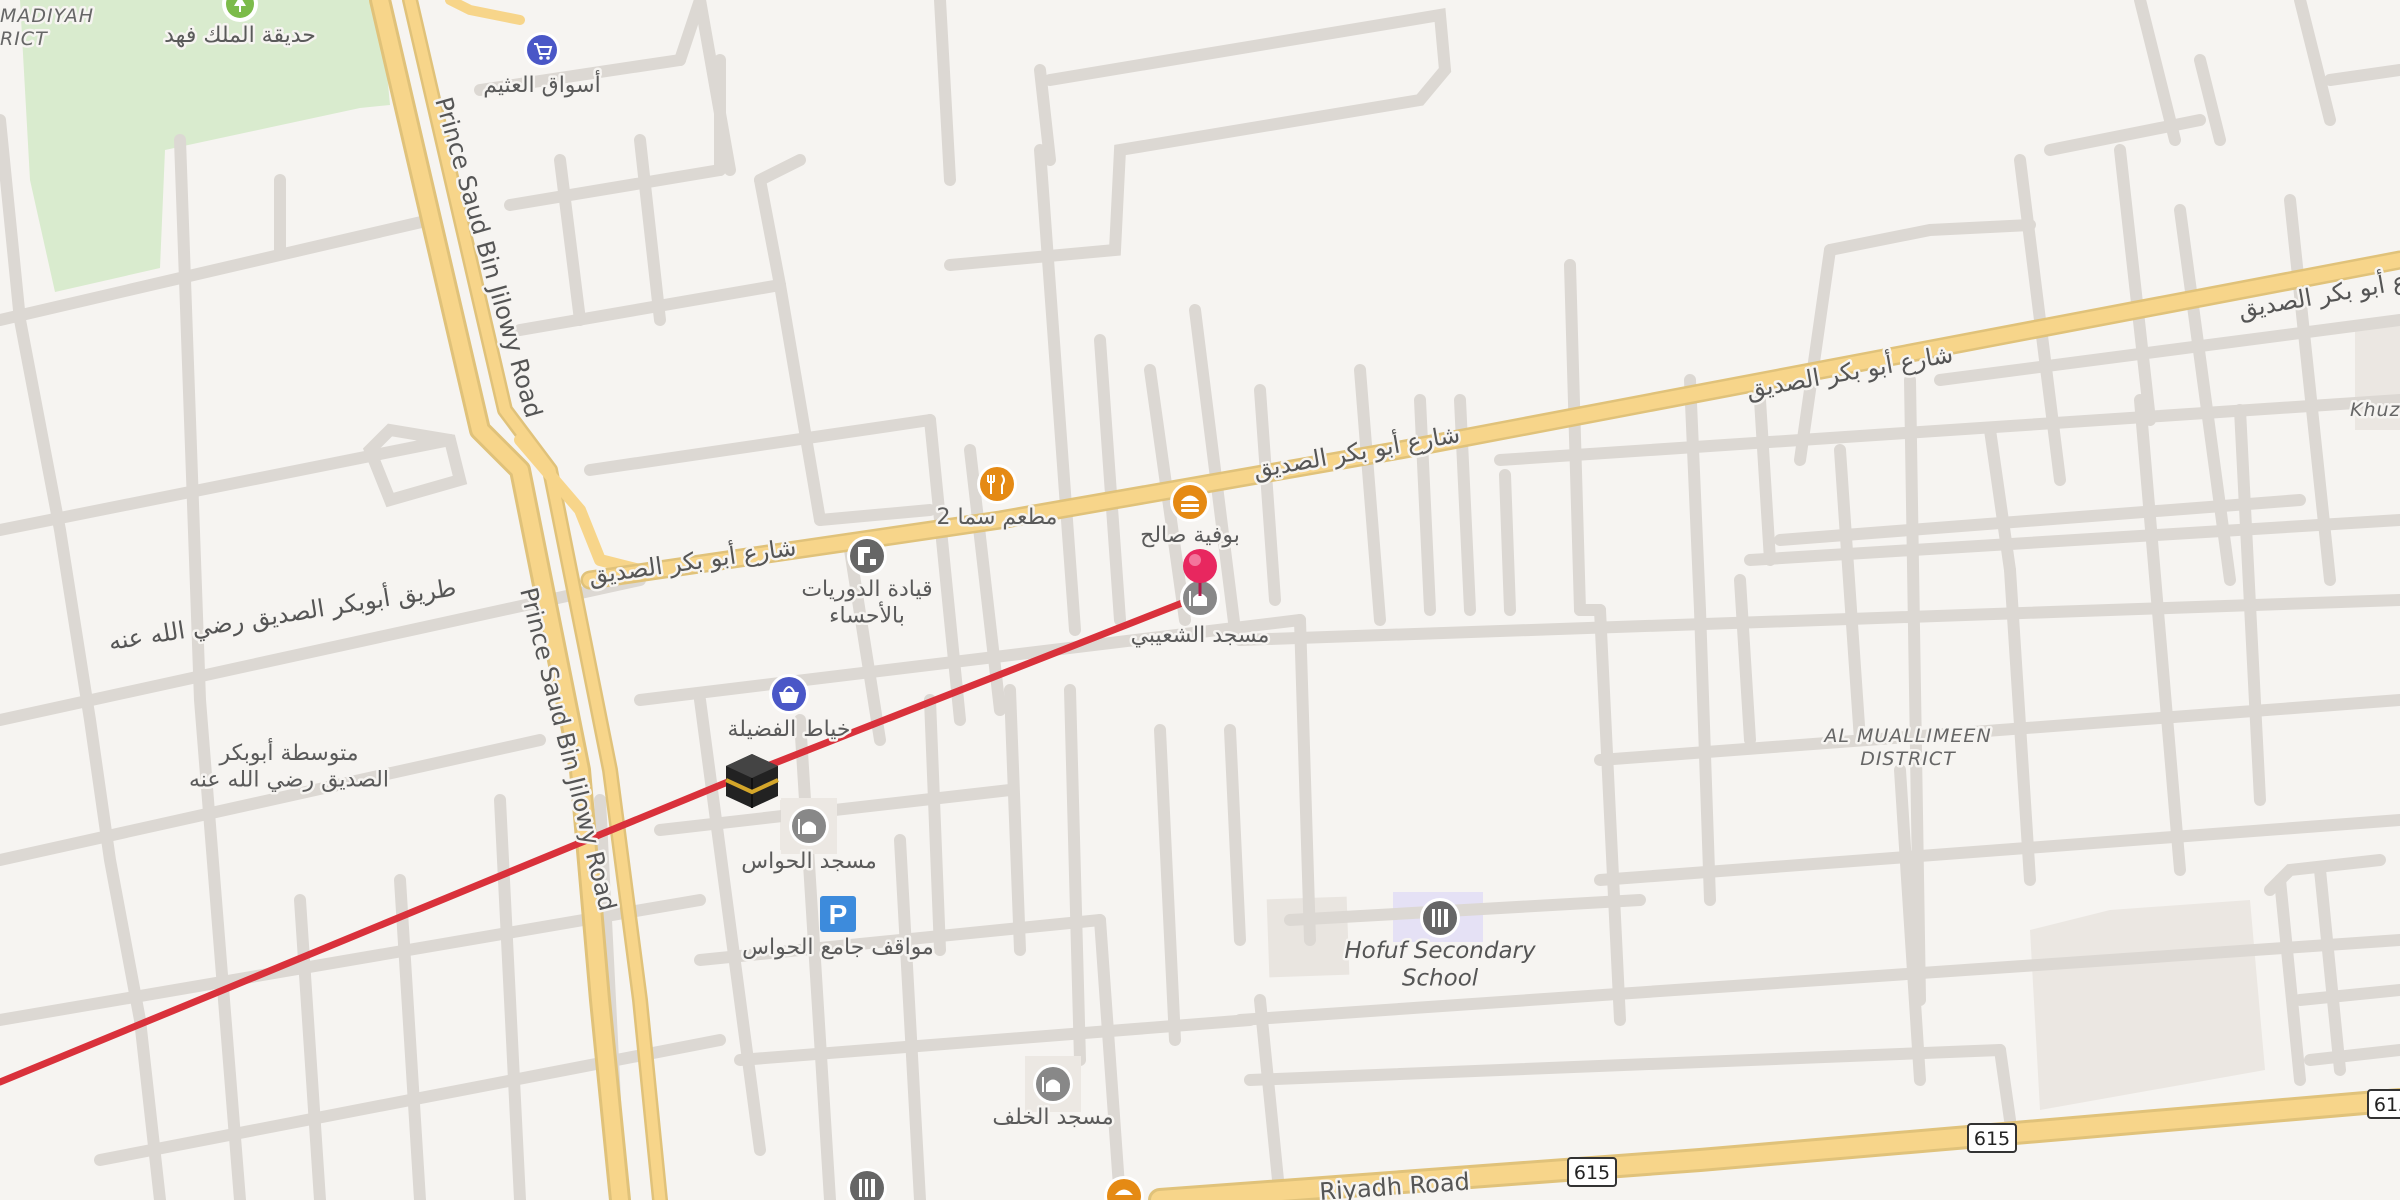 This screenshot has height=1200, width=2400. I want to click on road-label-abu-bakr-right2: شارع أبو بكر الصديق, so click(1849, 371).